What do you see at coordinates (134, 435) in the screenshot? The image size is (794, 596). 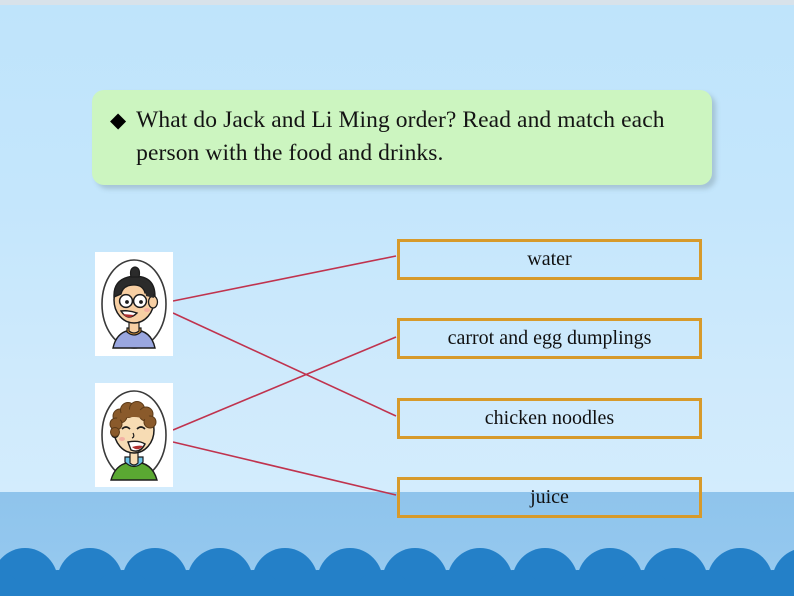 I see `avatar-li-ming` at bounding box center [134, 435].